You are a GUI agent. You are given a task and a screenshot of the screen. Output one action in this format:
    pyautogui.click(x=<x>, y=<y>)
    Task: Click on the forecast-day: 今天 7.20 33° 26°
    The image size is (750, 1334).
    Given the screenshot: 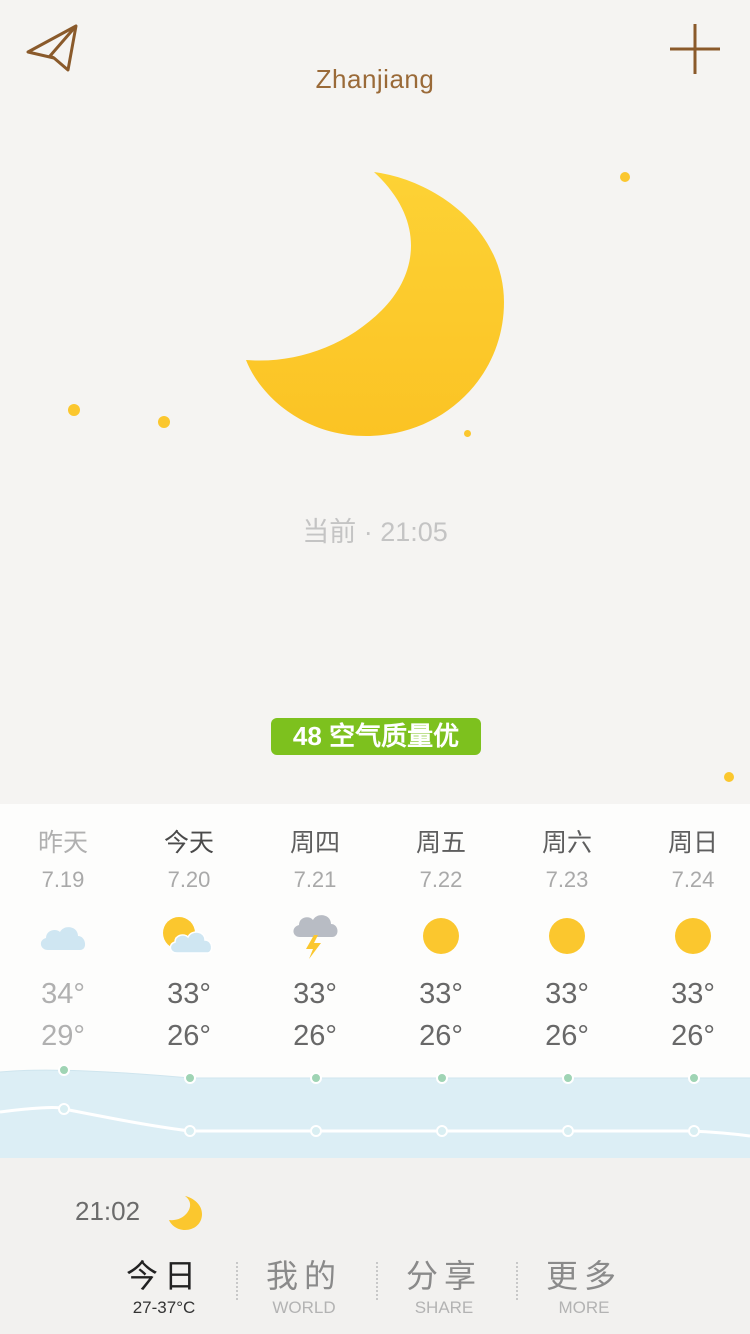 What is the action you would take?
    pyautogui.click(x=189, y=929)
    